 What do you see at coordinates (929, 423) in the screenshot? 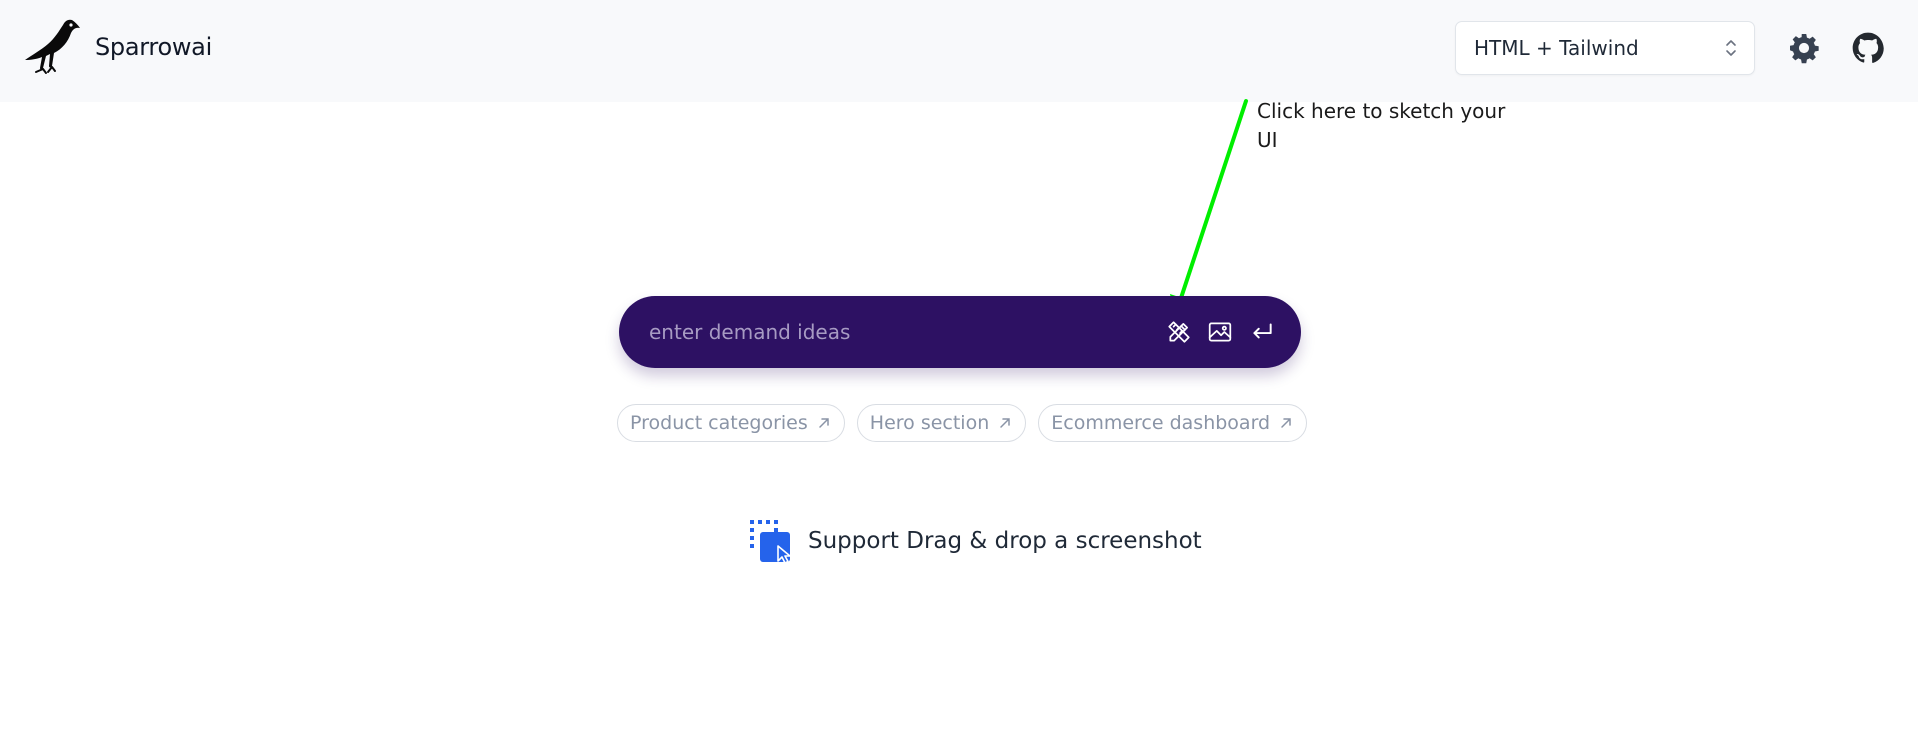
I see `suggestion-chip-label: Hero section` at bounding box center [929, 423].